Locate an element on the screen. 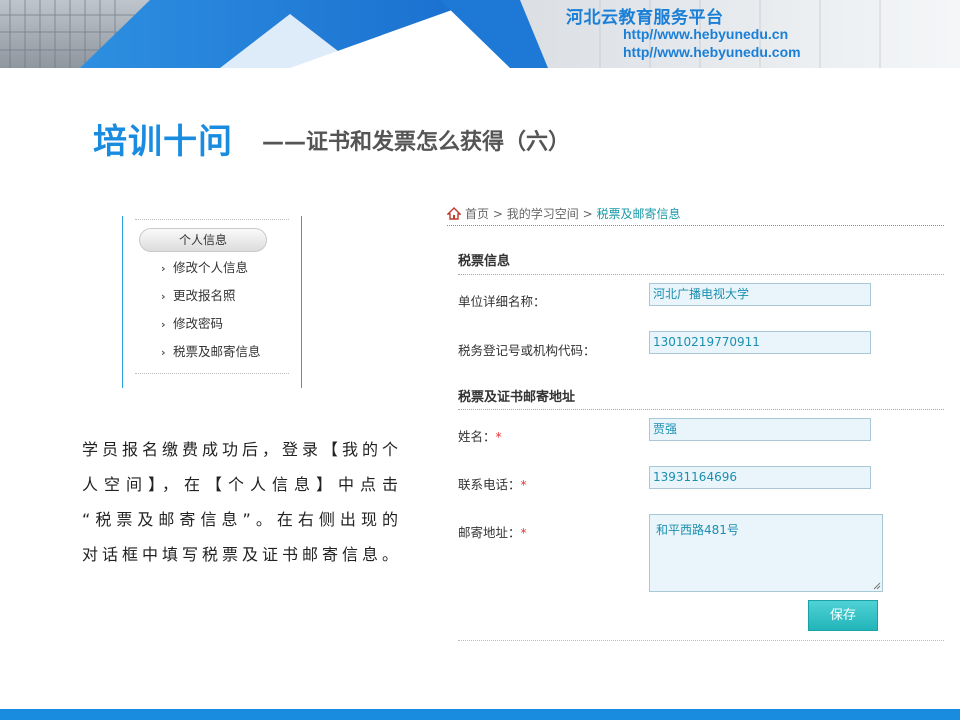 Image resolution: width=960 pixels, height=720 pixels. footer-bar is located at coordinates (480, 714).